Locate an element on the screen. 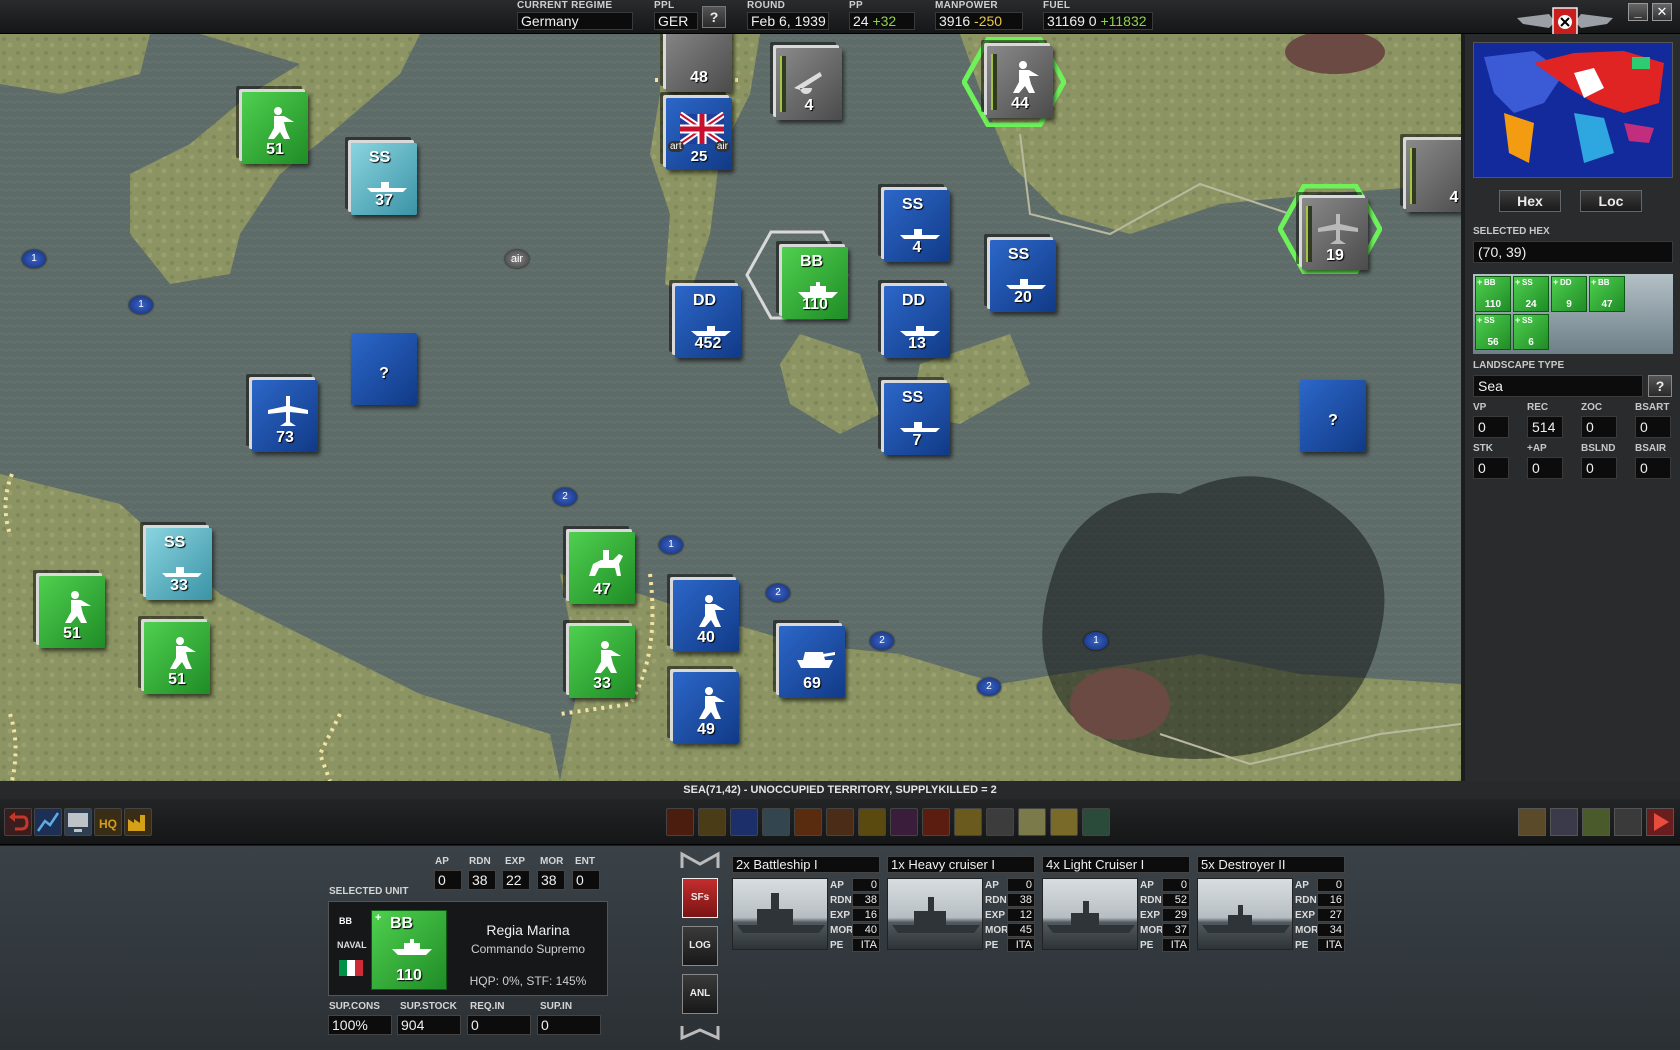  globe-icon is located at coordinates (744, 822).